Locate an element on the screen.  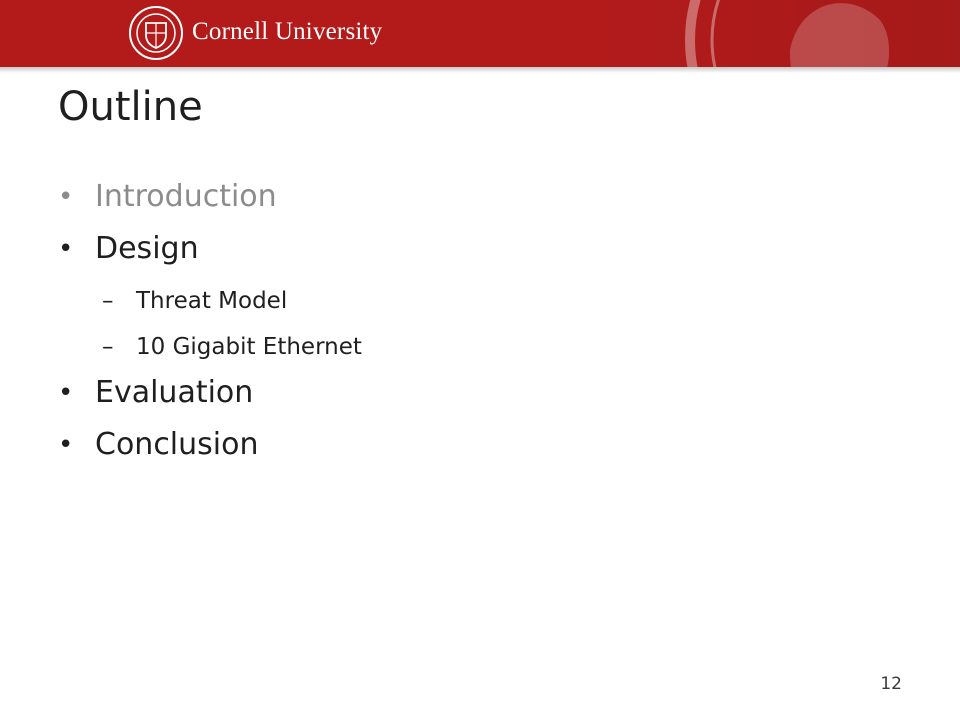
outline-item-evaluation: Evaluation is located at coordinates (210, 396).